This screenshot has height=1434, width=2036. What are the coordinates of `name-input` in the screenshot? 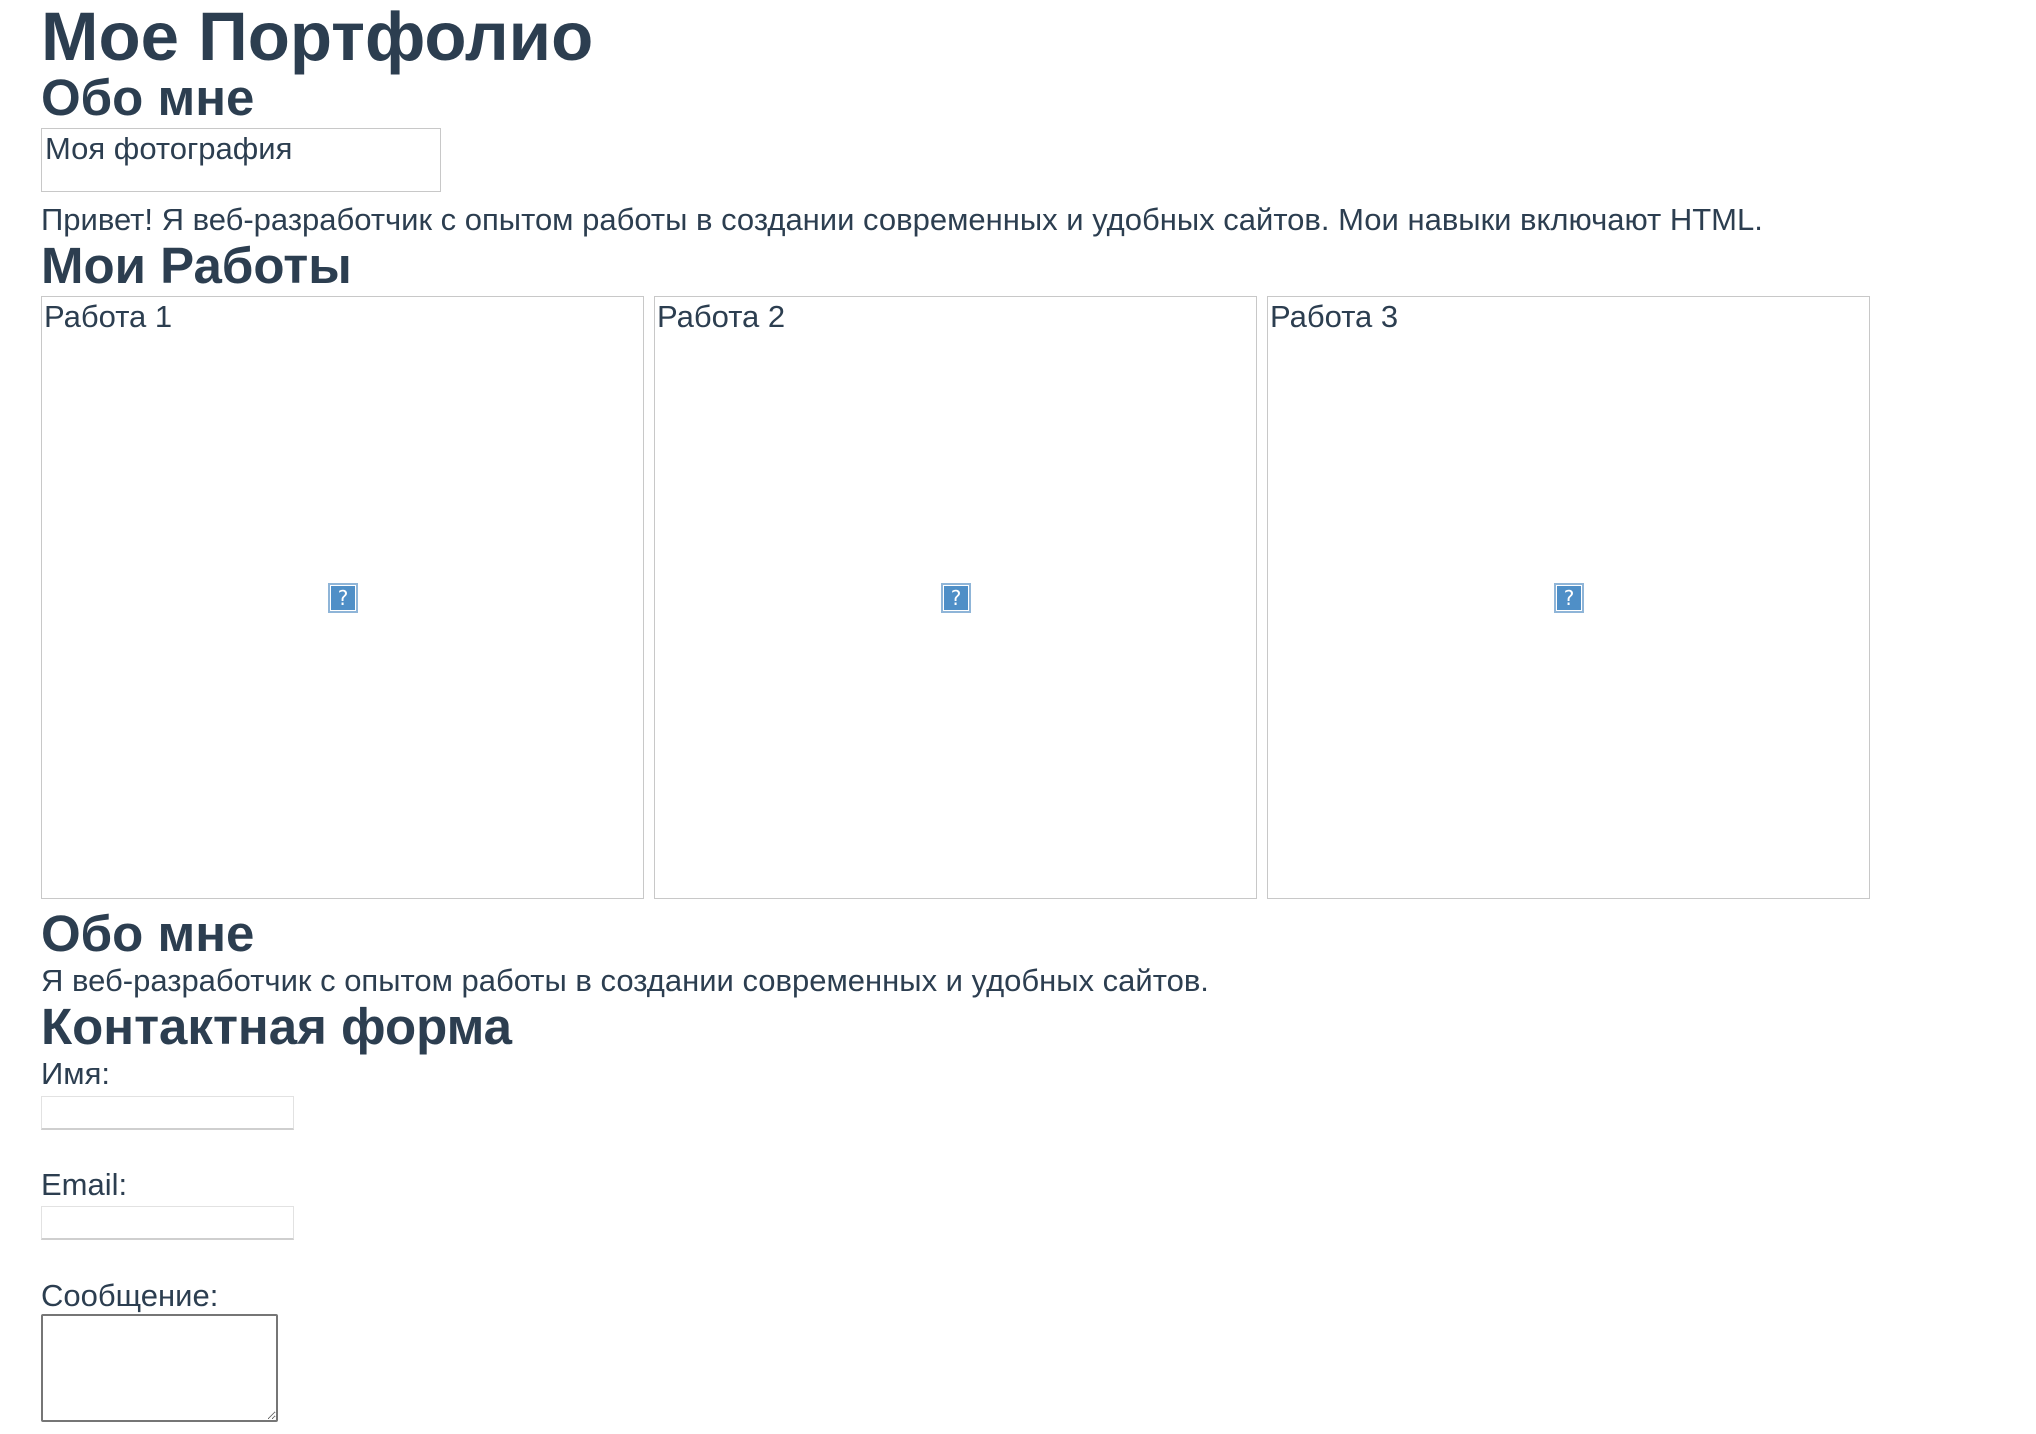 It's located at (167, 1113).